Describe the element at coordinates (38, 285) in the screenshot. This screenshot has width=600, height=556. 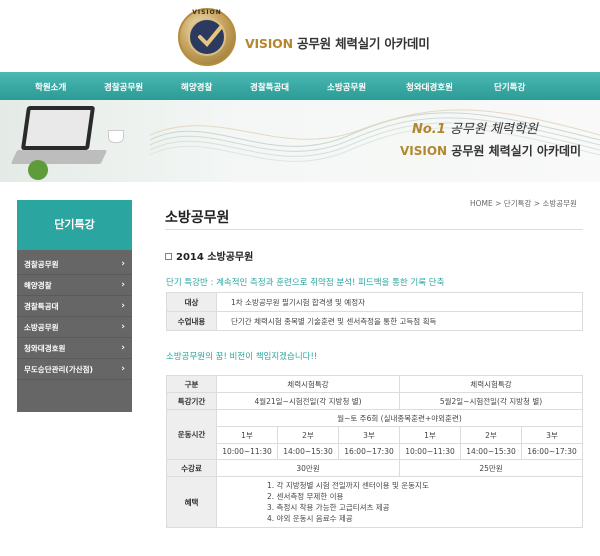
I see `sidebar-item-label: 해양경찰` at that location.